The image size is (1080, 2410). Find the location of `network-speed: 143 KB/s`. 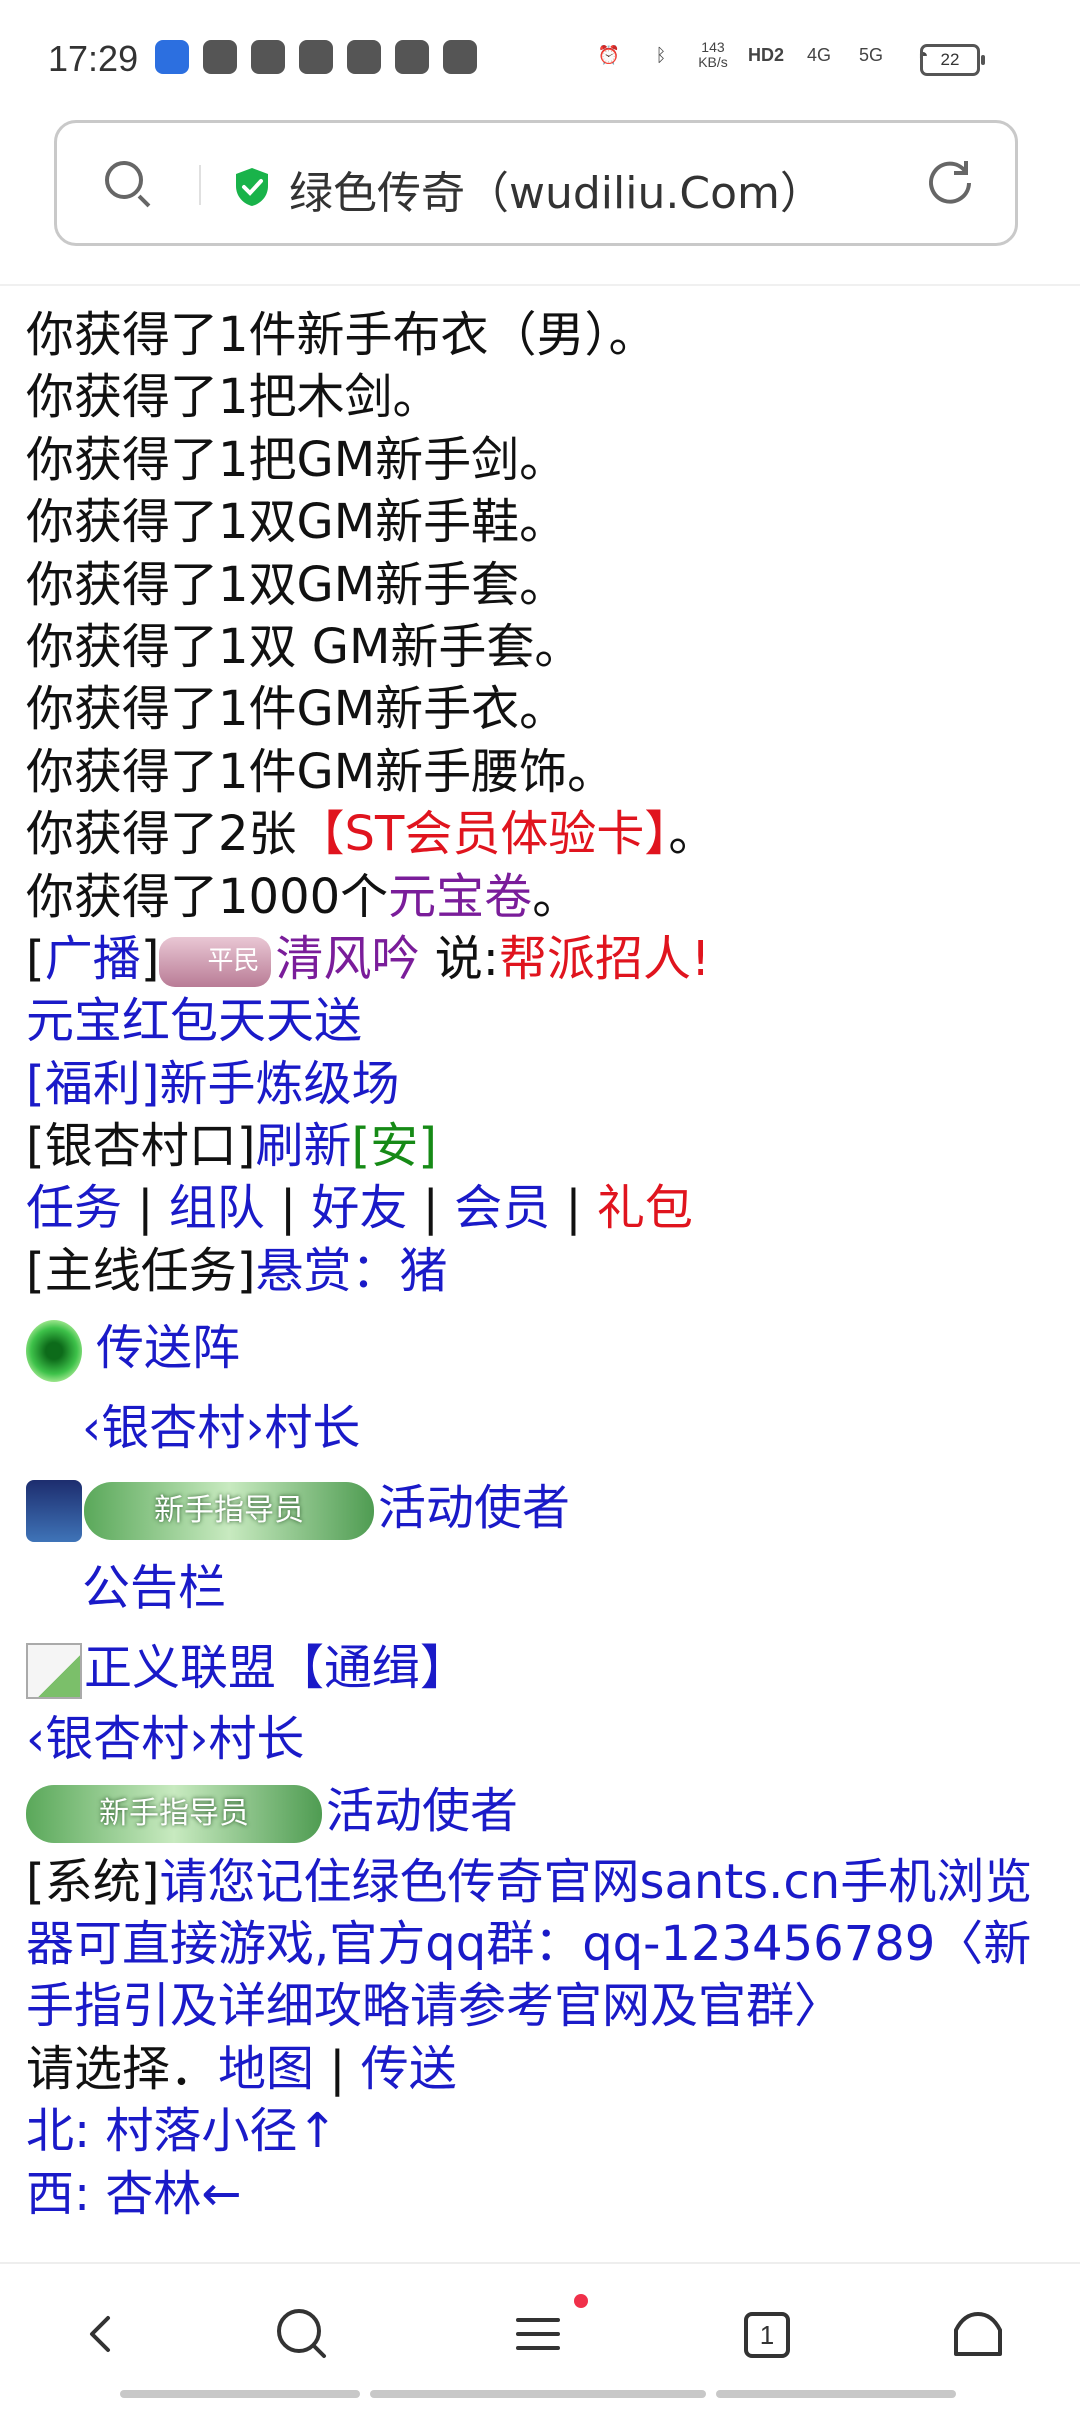

network-speed: 143 KB/s is located at coordinates (713, 54).